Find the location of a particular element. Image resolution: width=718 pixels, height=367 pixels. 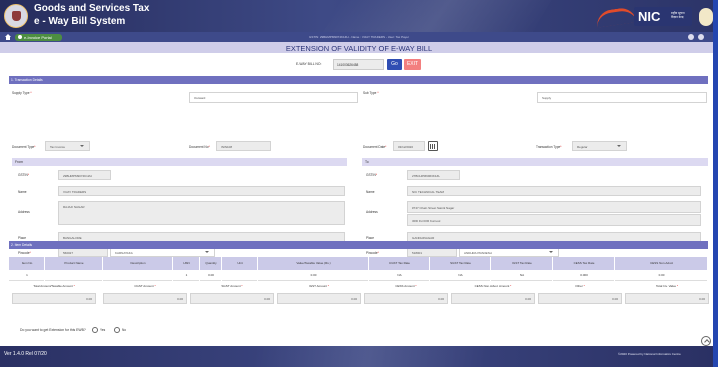

extension-no-radio is located at coordinates (117, 330).